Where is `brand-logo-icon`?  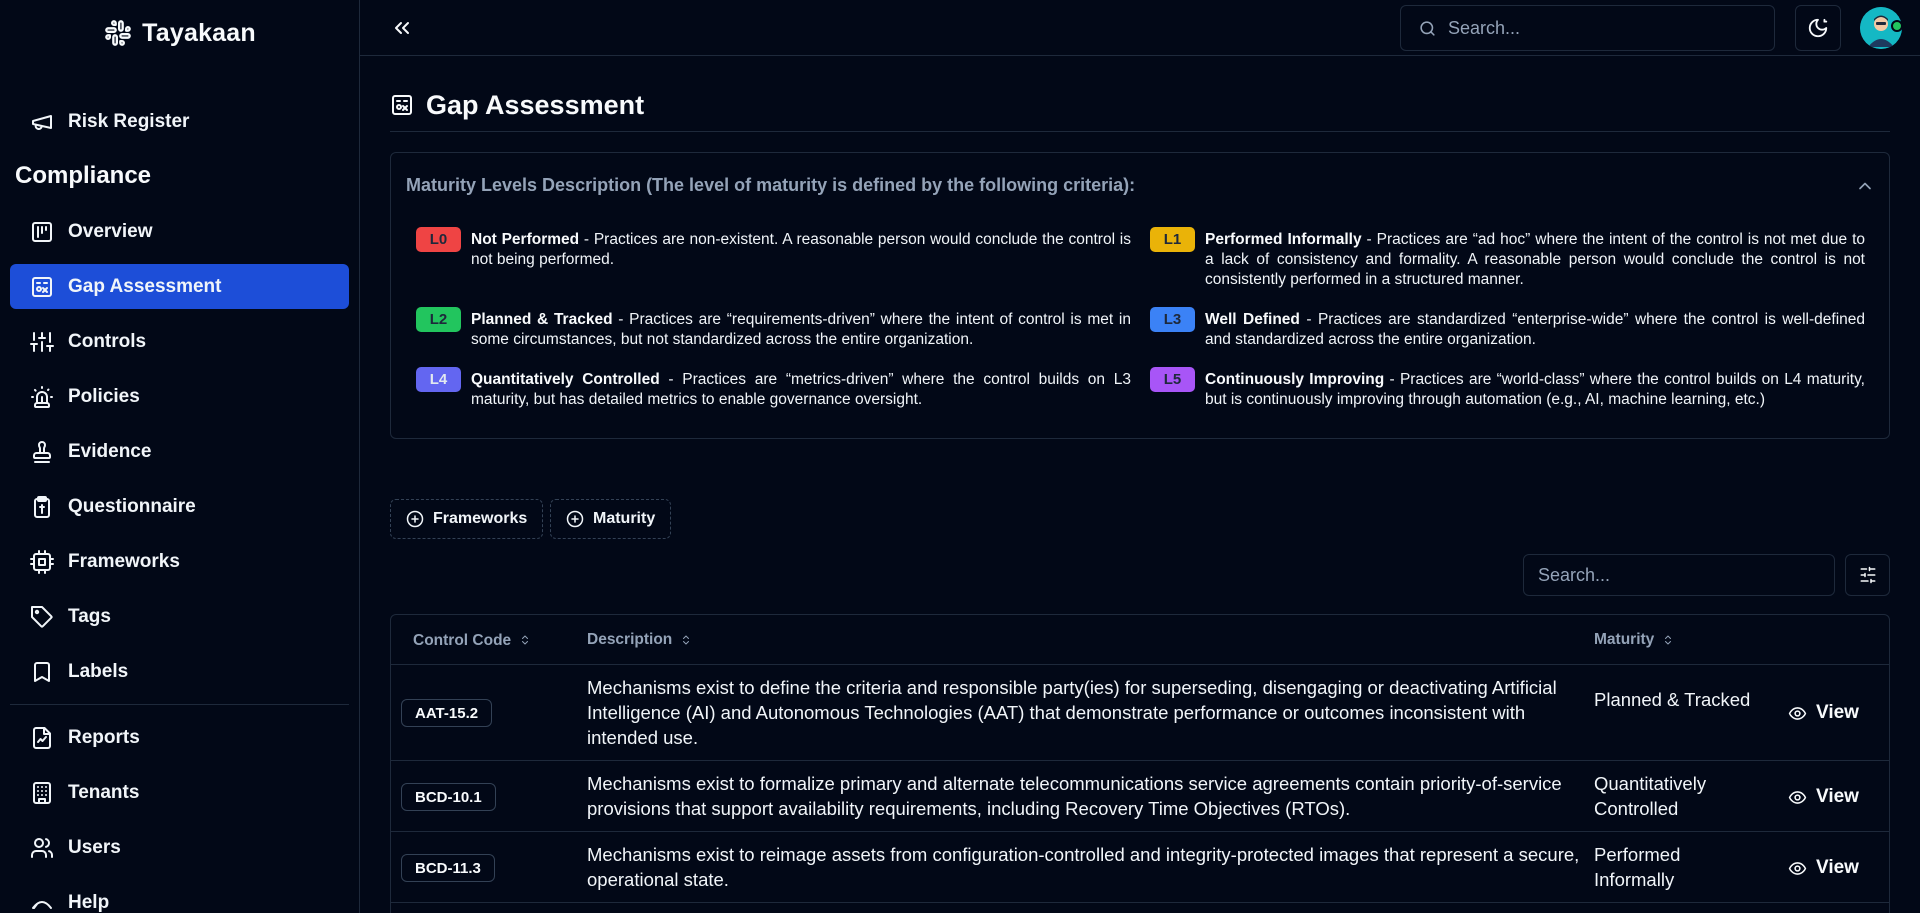 brand-logo-icon is located at coordinates (118, 33).